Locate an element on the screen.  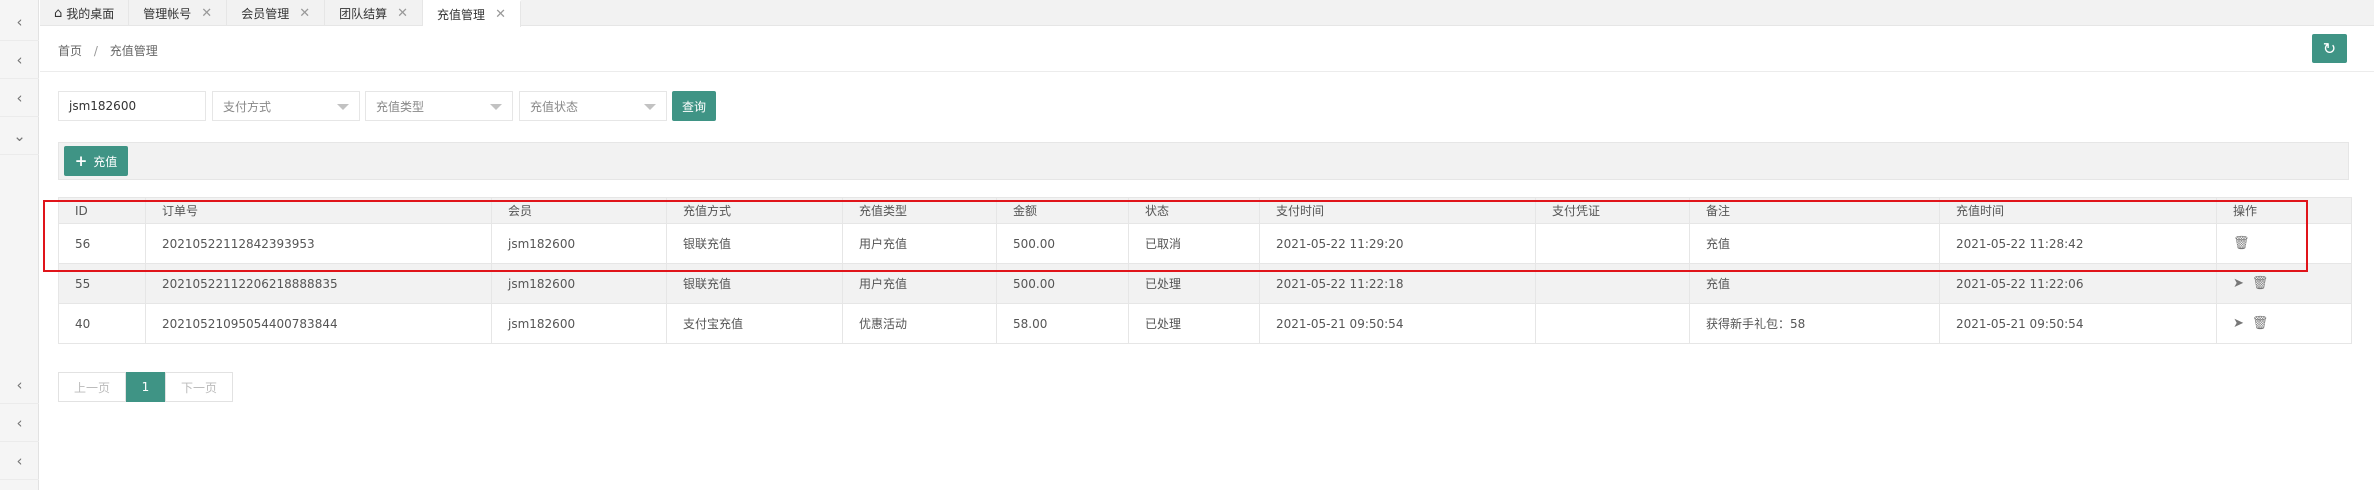
cell-id: 56 is located at coordinates (102, 243).